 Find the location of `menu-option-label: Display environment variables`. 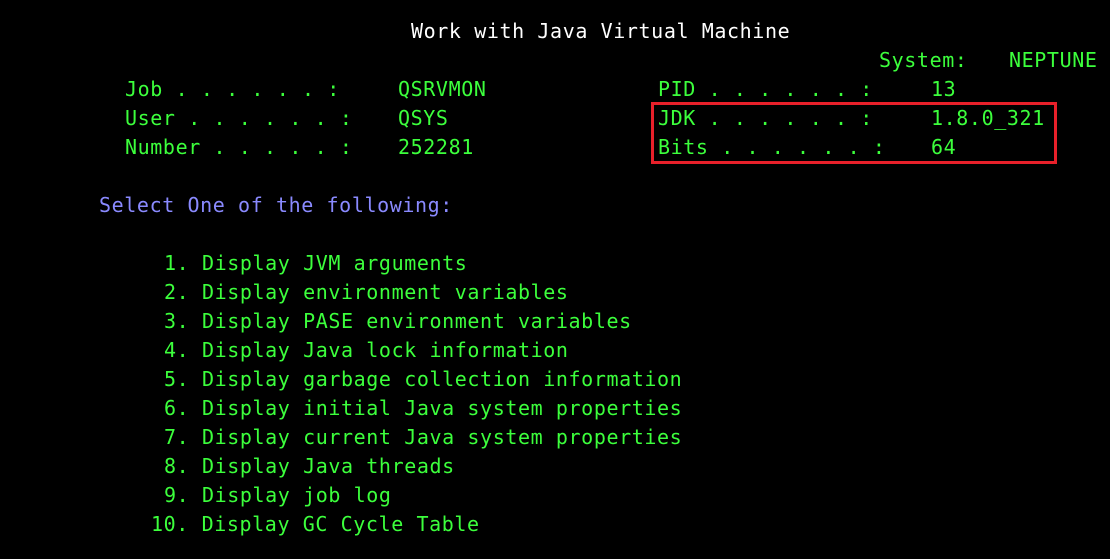

menu-option-label: Display environment variables is located at coordinates (385, 292).